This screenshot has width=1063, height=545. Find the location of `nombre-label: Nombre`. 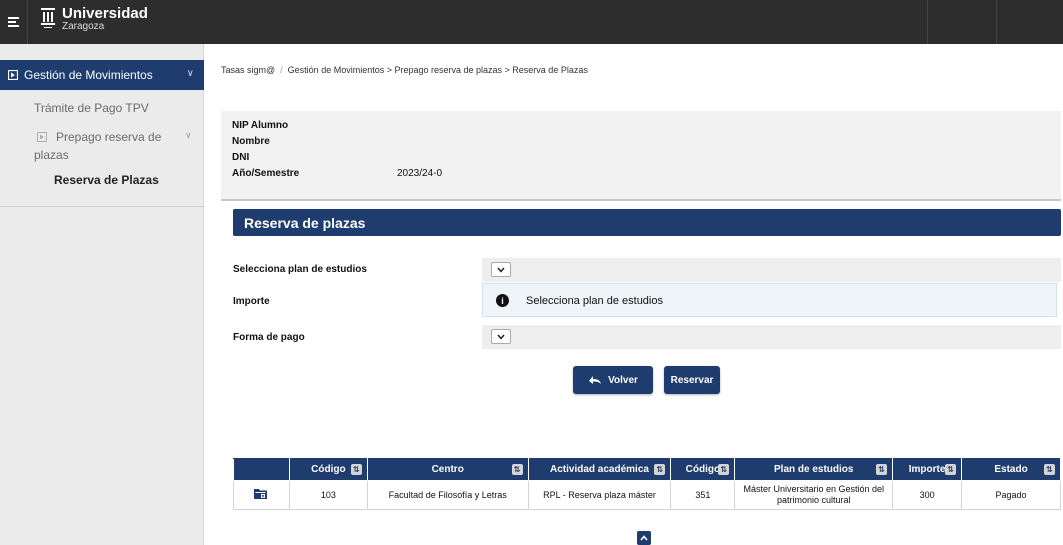

nombre-label: Nombre is located at coordinates (251, 141).